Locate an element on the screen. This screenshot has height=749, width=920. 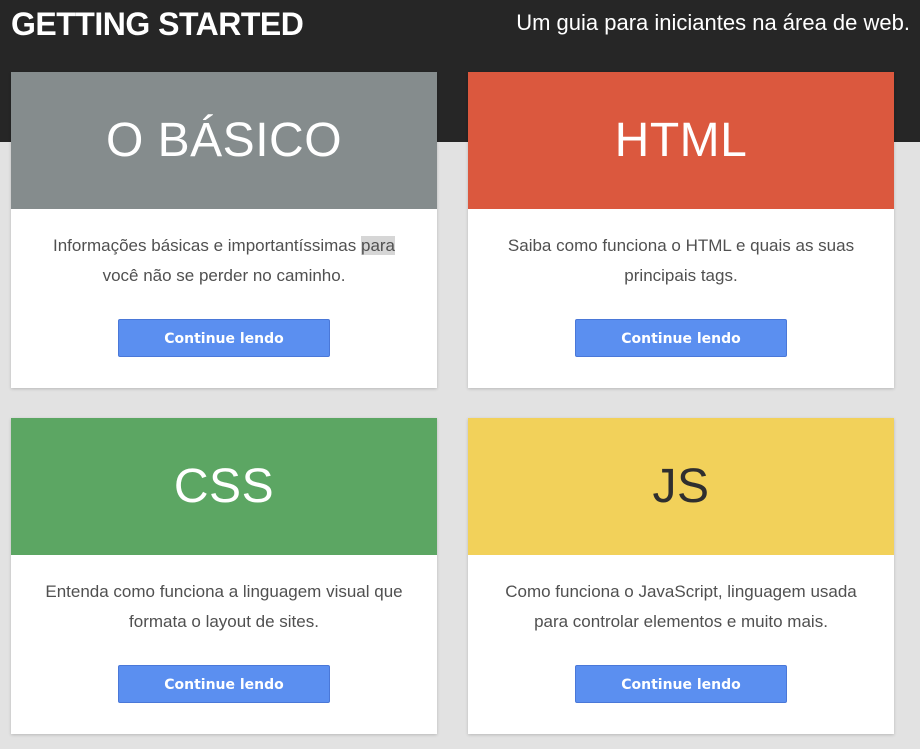
continue-reading-button-css: Continue lendo is located at coordinates (224, 684).